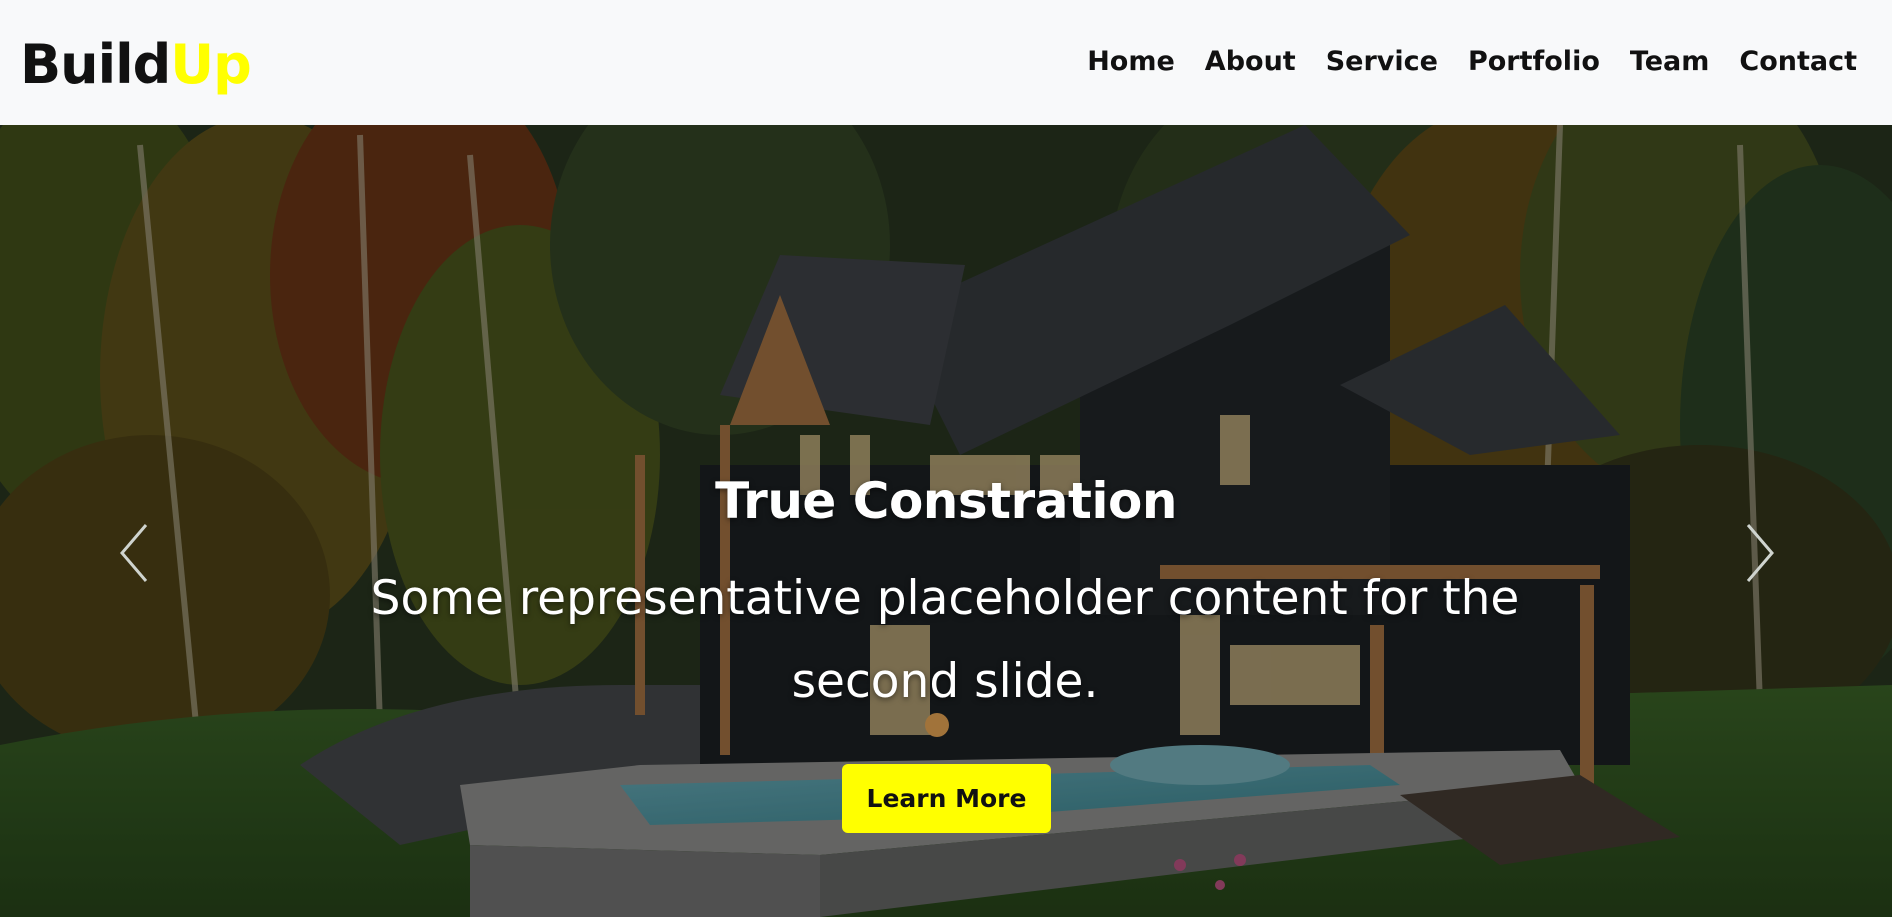 This screenshot has height=917, width=1892. I want to click on nav-link-portfolio: Portfolio, so click(1534, 61).